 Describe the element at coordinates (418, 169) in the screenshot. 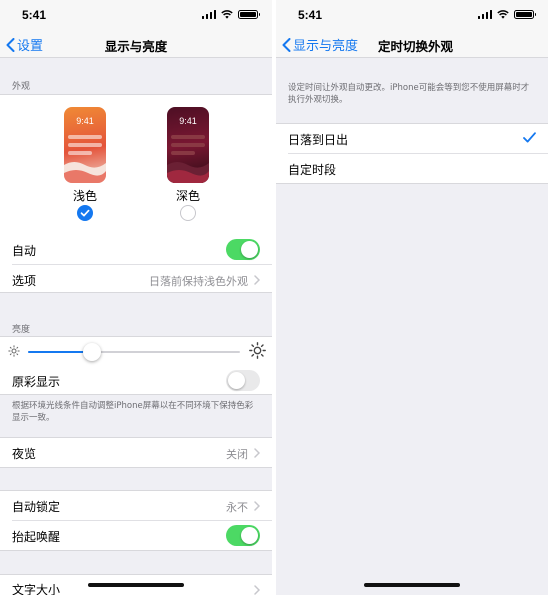

I see `custom-schedule-option: 自定时段` at that location.